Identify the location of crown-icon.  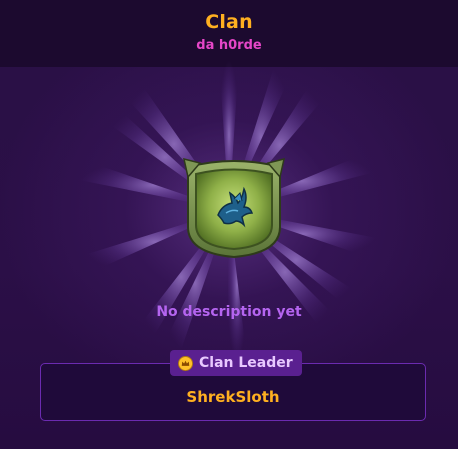
(185, 363).